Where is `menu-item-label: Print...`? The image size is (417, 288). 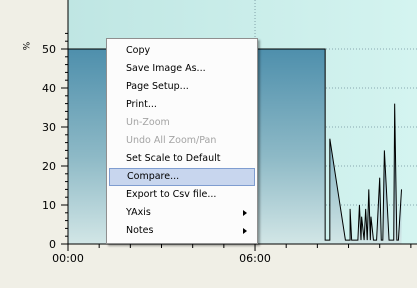
menu-item-label: Print... is located at coordinates (141, 104).